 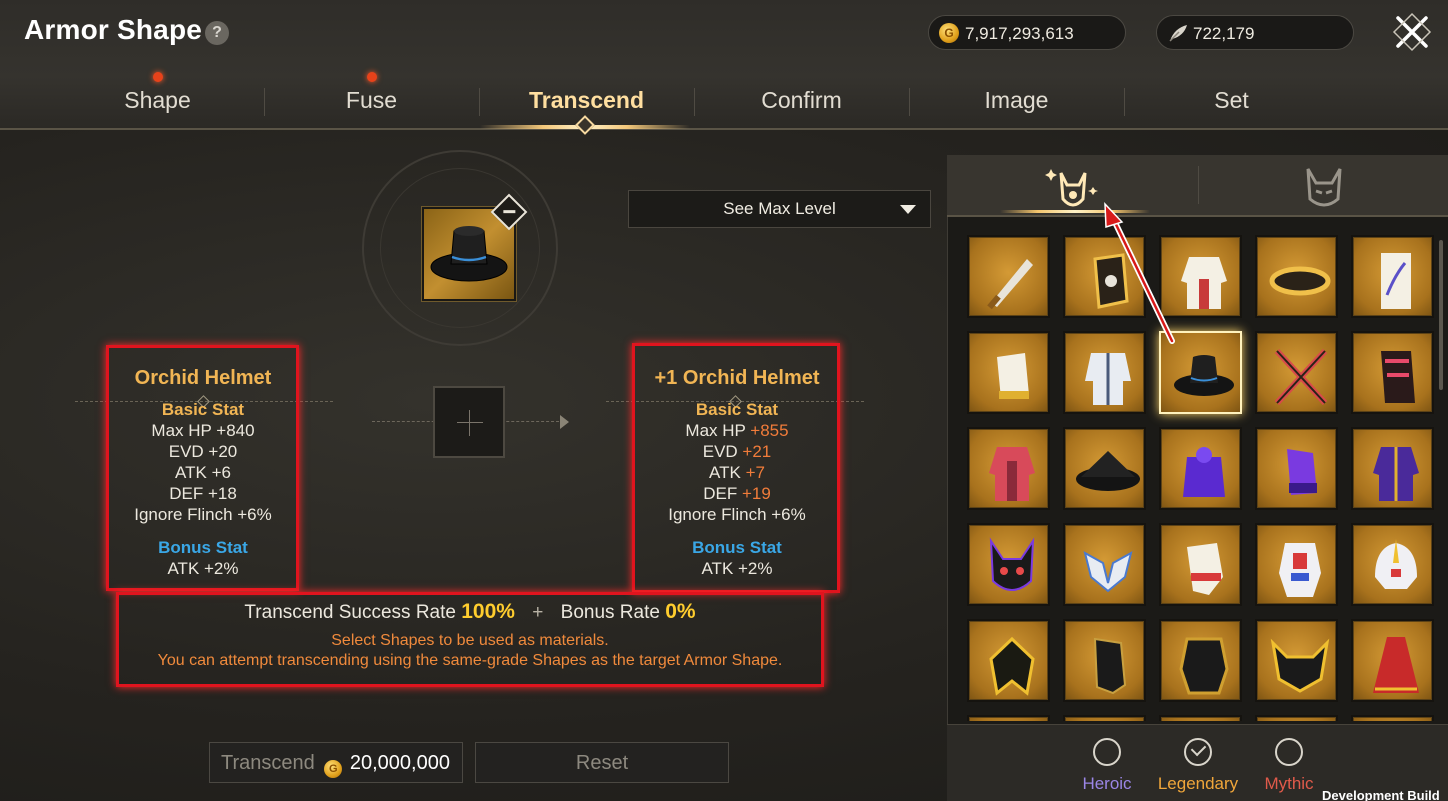 I want to click on tab-shape: Shape, so click(x=157, y=99).